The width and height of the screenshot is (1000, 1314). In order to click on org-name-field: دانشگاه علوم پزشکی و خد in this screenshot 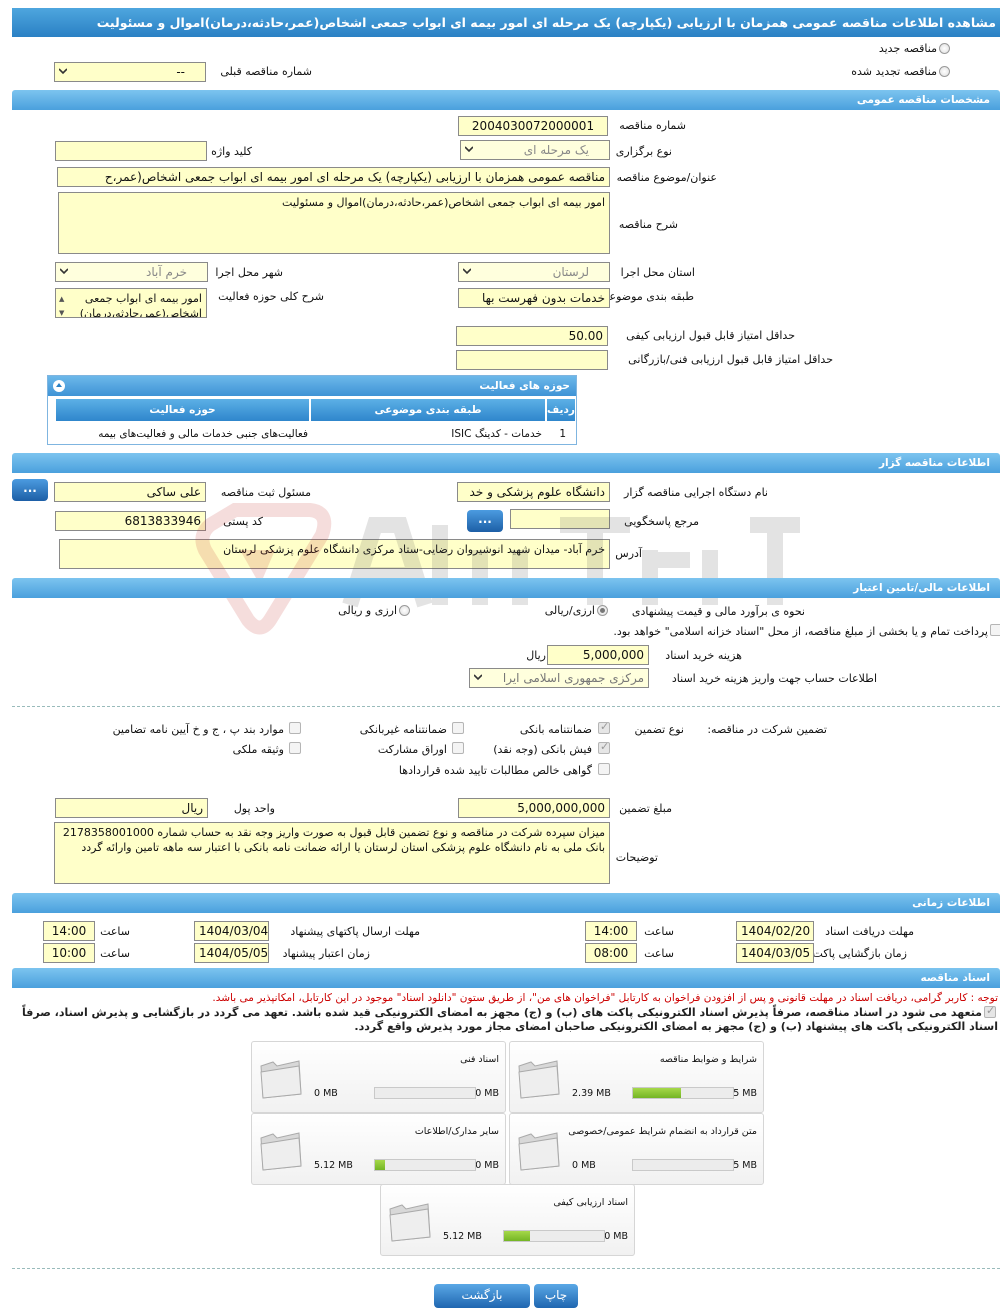, I will do `click(533, 492)`.